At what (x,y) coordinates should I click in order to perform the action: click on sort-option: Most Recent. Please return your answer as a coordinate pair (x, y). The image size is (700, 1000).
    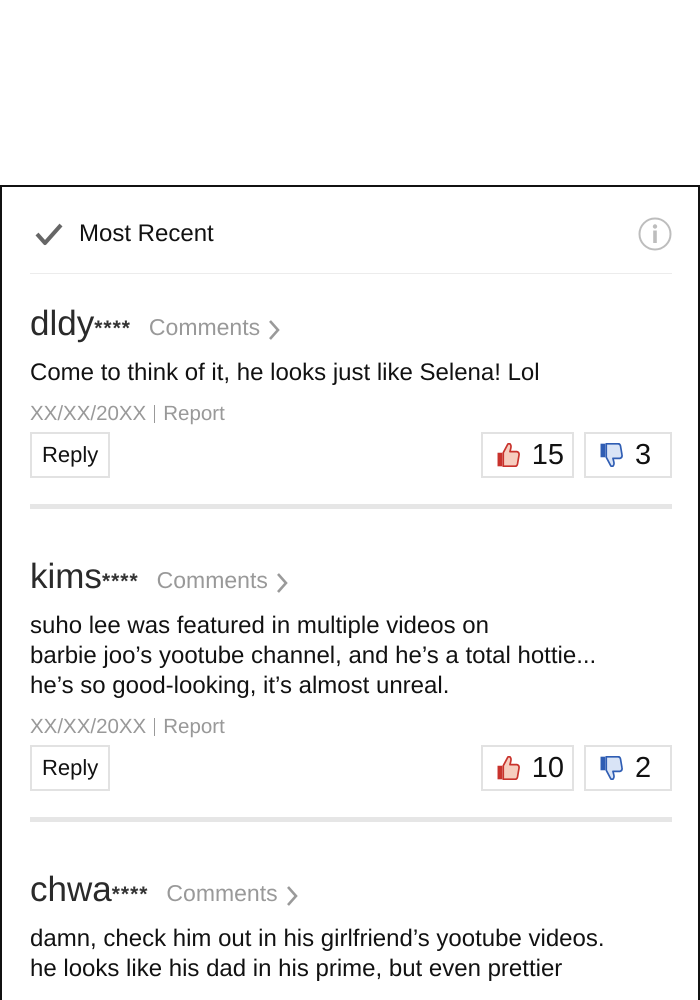
    Looking at the image, I should click on (122, 234).